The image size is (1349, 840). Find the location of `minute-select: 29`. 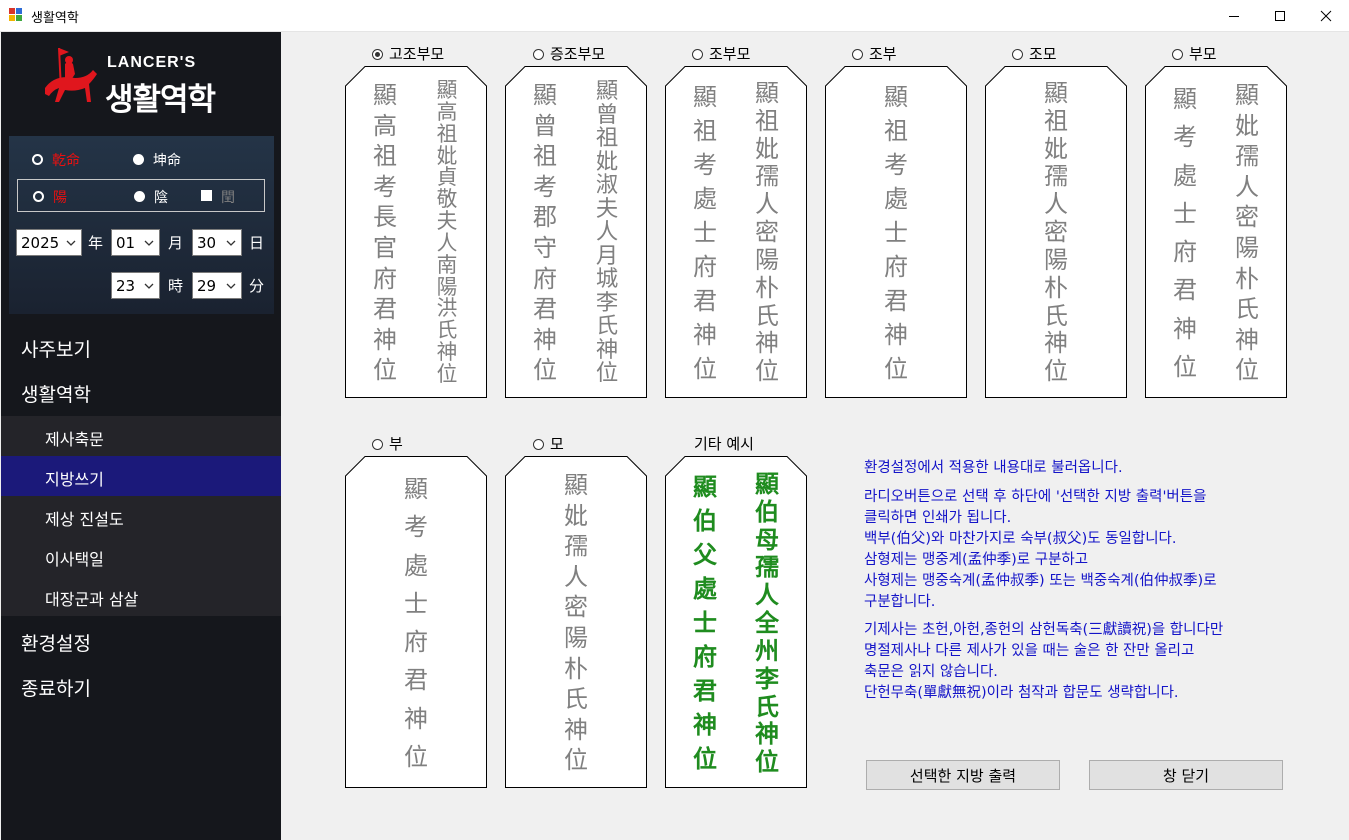

minute-select: 29 is located at coordinates (217, 285).